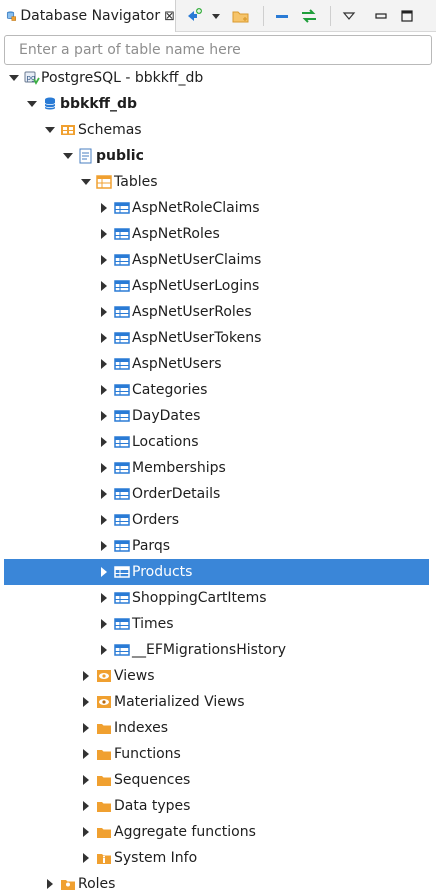 The width and height of the screenshot is (436, 892). Describe the element at coordinates (216, 676) in the screenshot. I see `tree-node-views: Views` at that location.